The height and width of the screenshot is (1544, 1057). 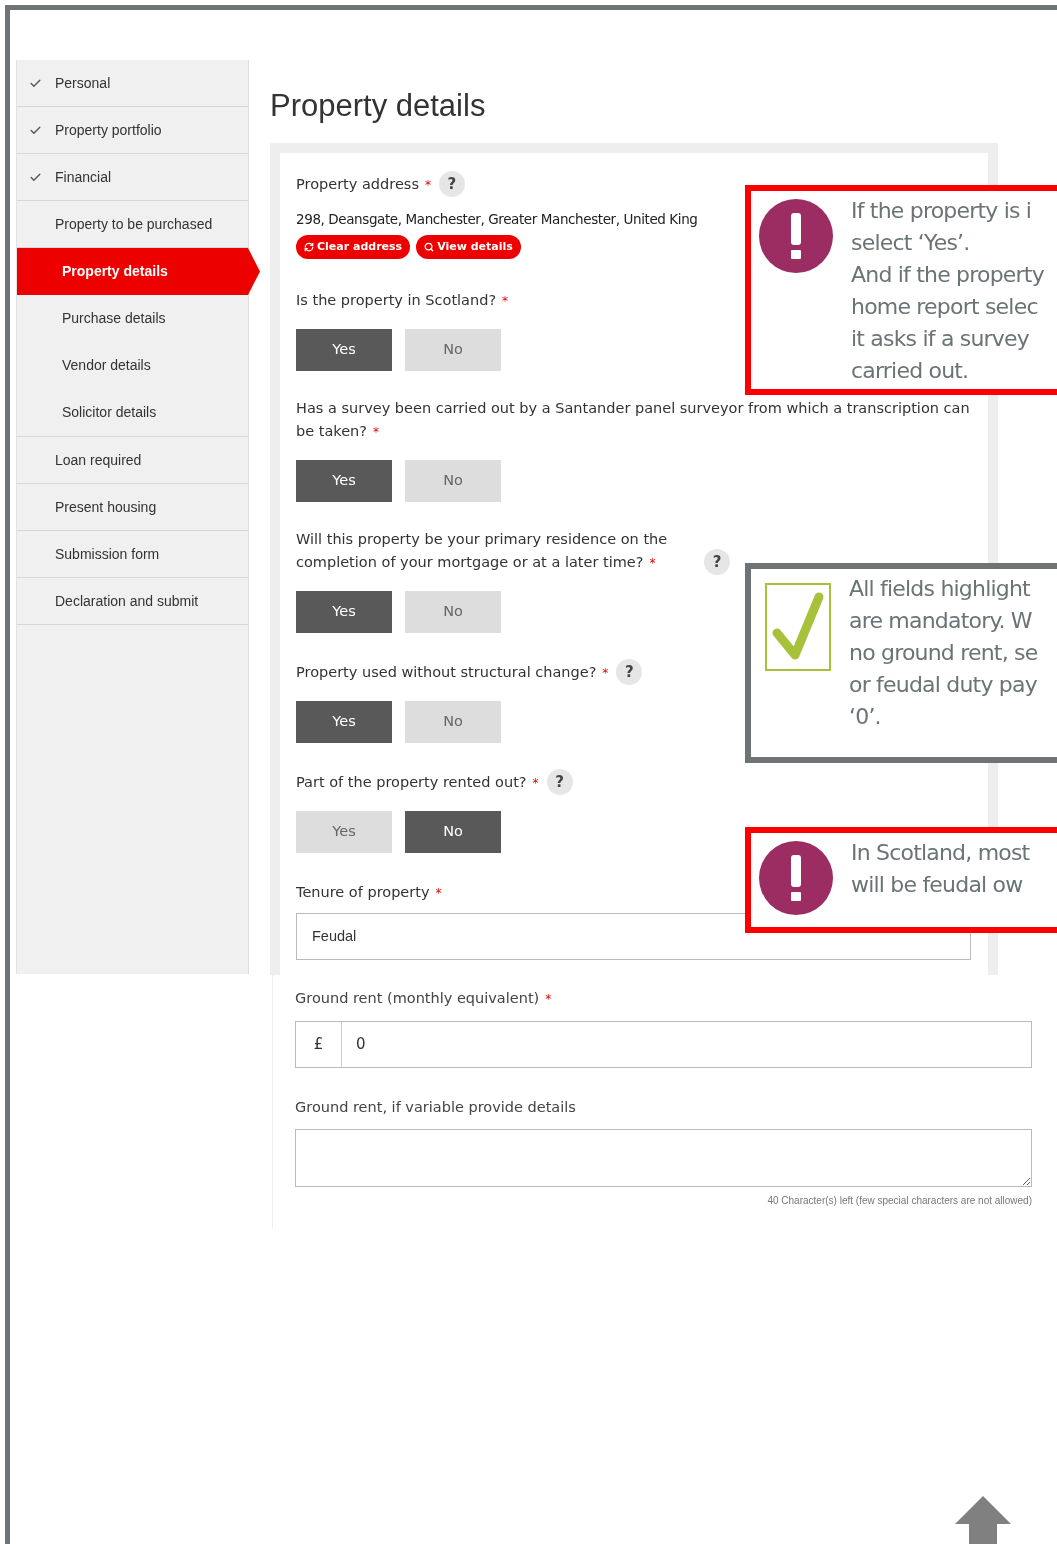 What do you see at coordinates (798, 628) in the screenshot?
I see `checkmark-icon` at bounding box center [798, 628].